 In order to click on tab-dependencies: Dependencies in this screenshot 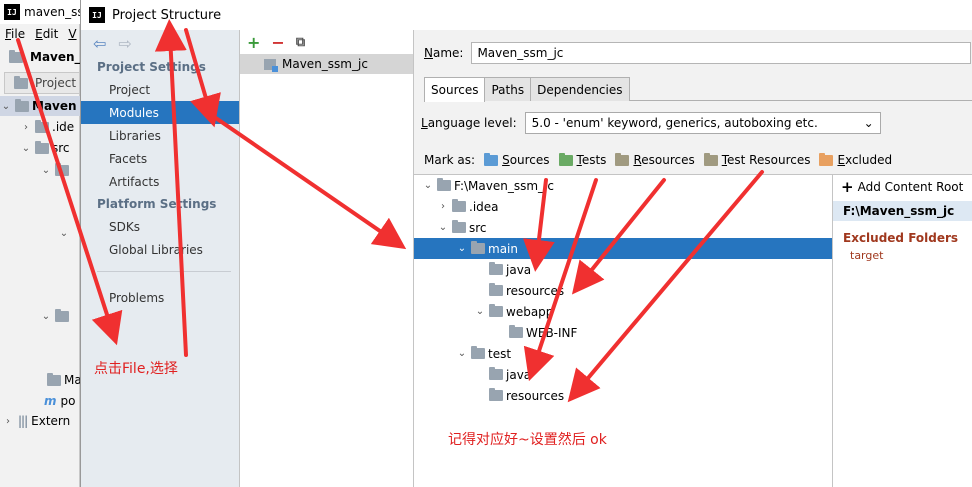, I will do `click(580, 89)`.